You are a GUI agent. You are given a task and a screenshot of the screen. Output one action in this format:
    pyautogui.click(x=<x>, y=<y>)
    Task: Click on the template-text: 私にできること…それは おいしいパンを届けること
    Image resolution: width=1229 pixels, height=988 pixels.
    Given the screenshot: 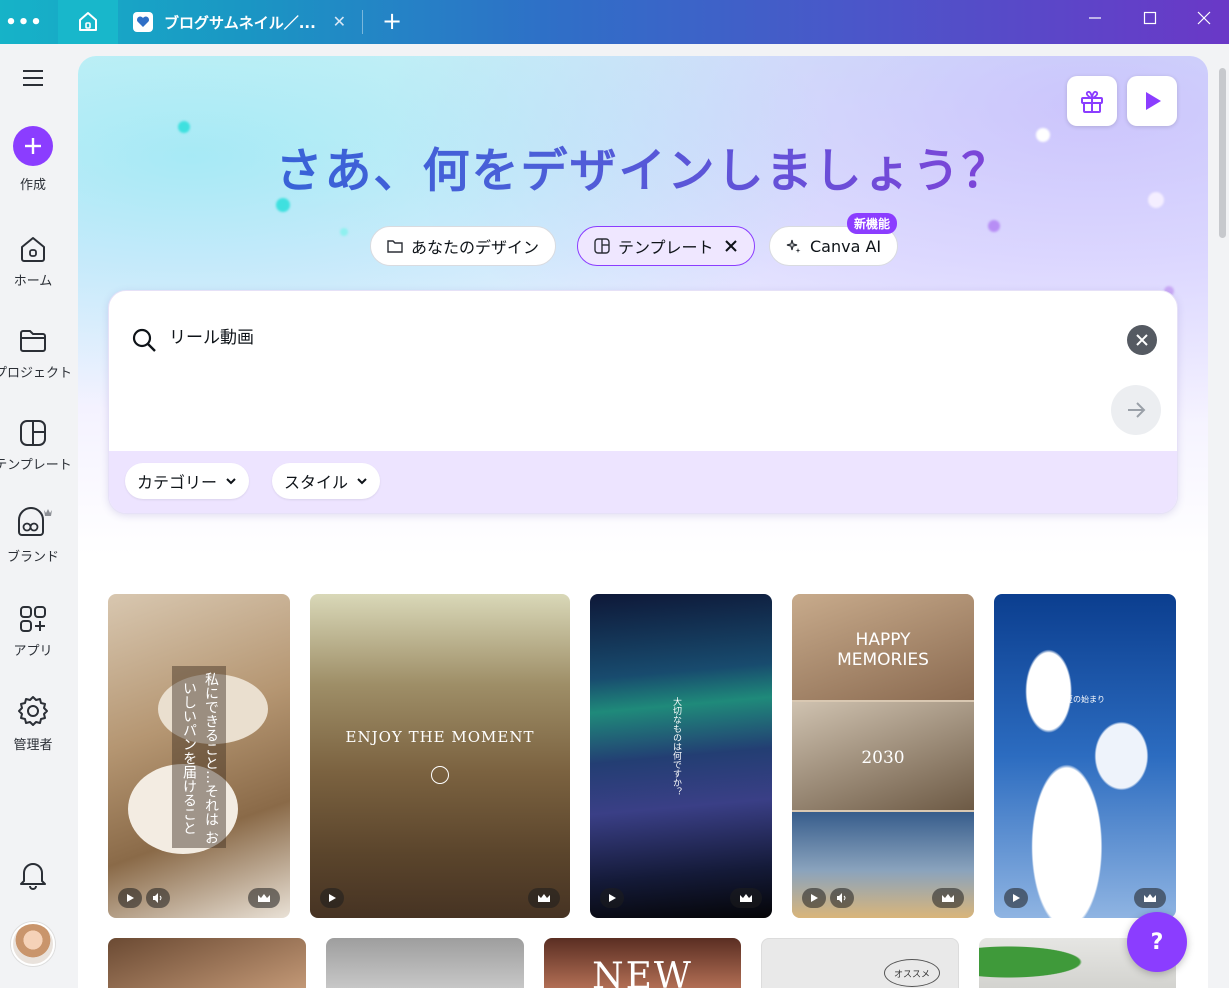 What is the action you would take?
    pyautogui.click(x=200, y=758)
    